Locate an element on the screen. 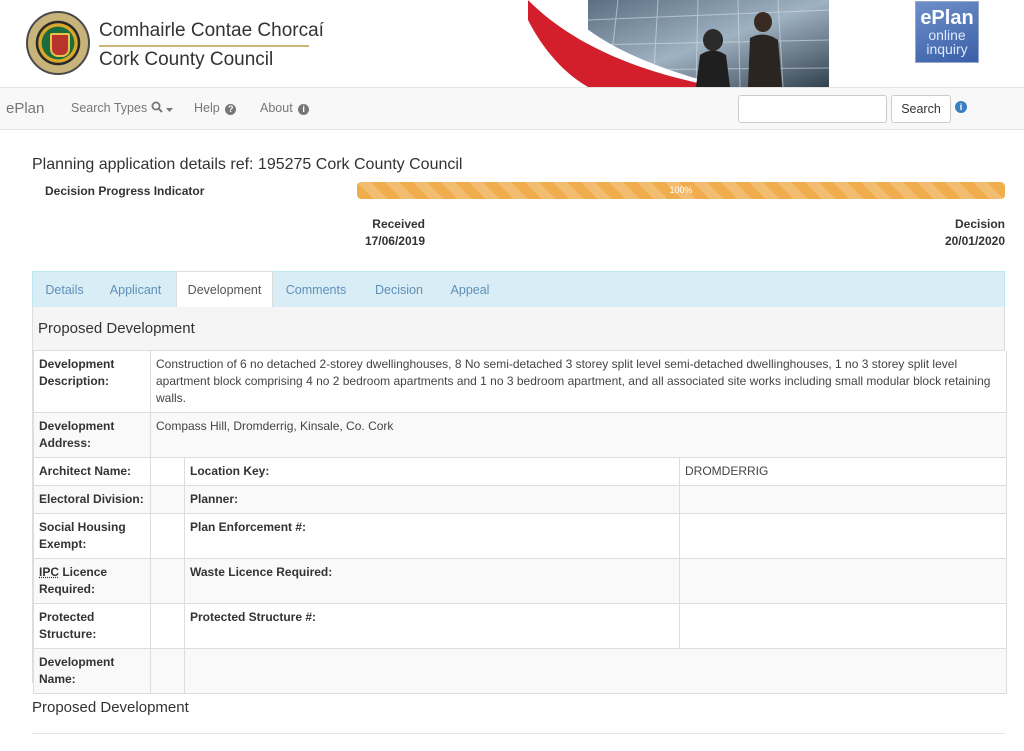 Image resolution: width=1024 pixels, height=751 pixels. panel-heading: Proposed Development is located at coordinates (518, 329).